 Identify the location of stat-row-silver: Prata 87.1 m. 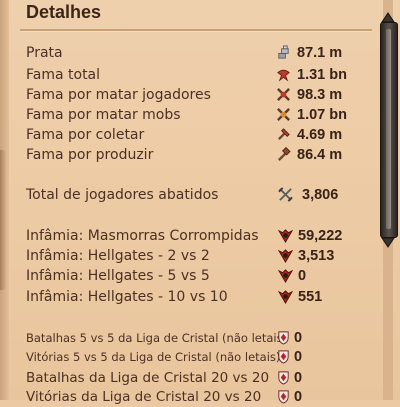
(201, 53).